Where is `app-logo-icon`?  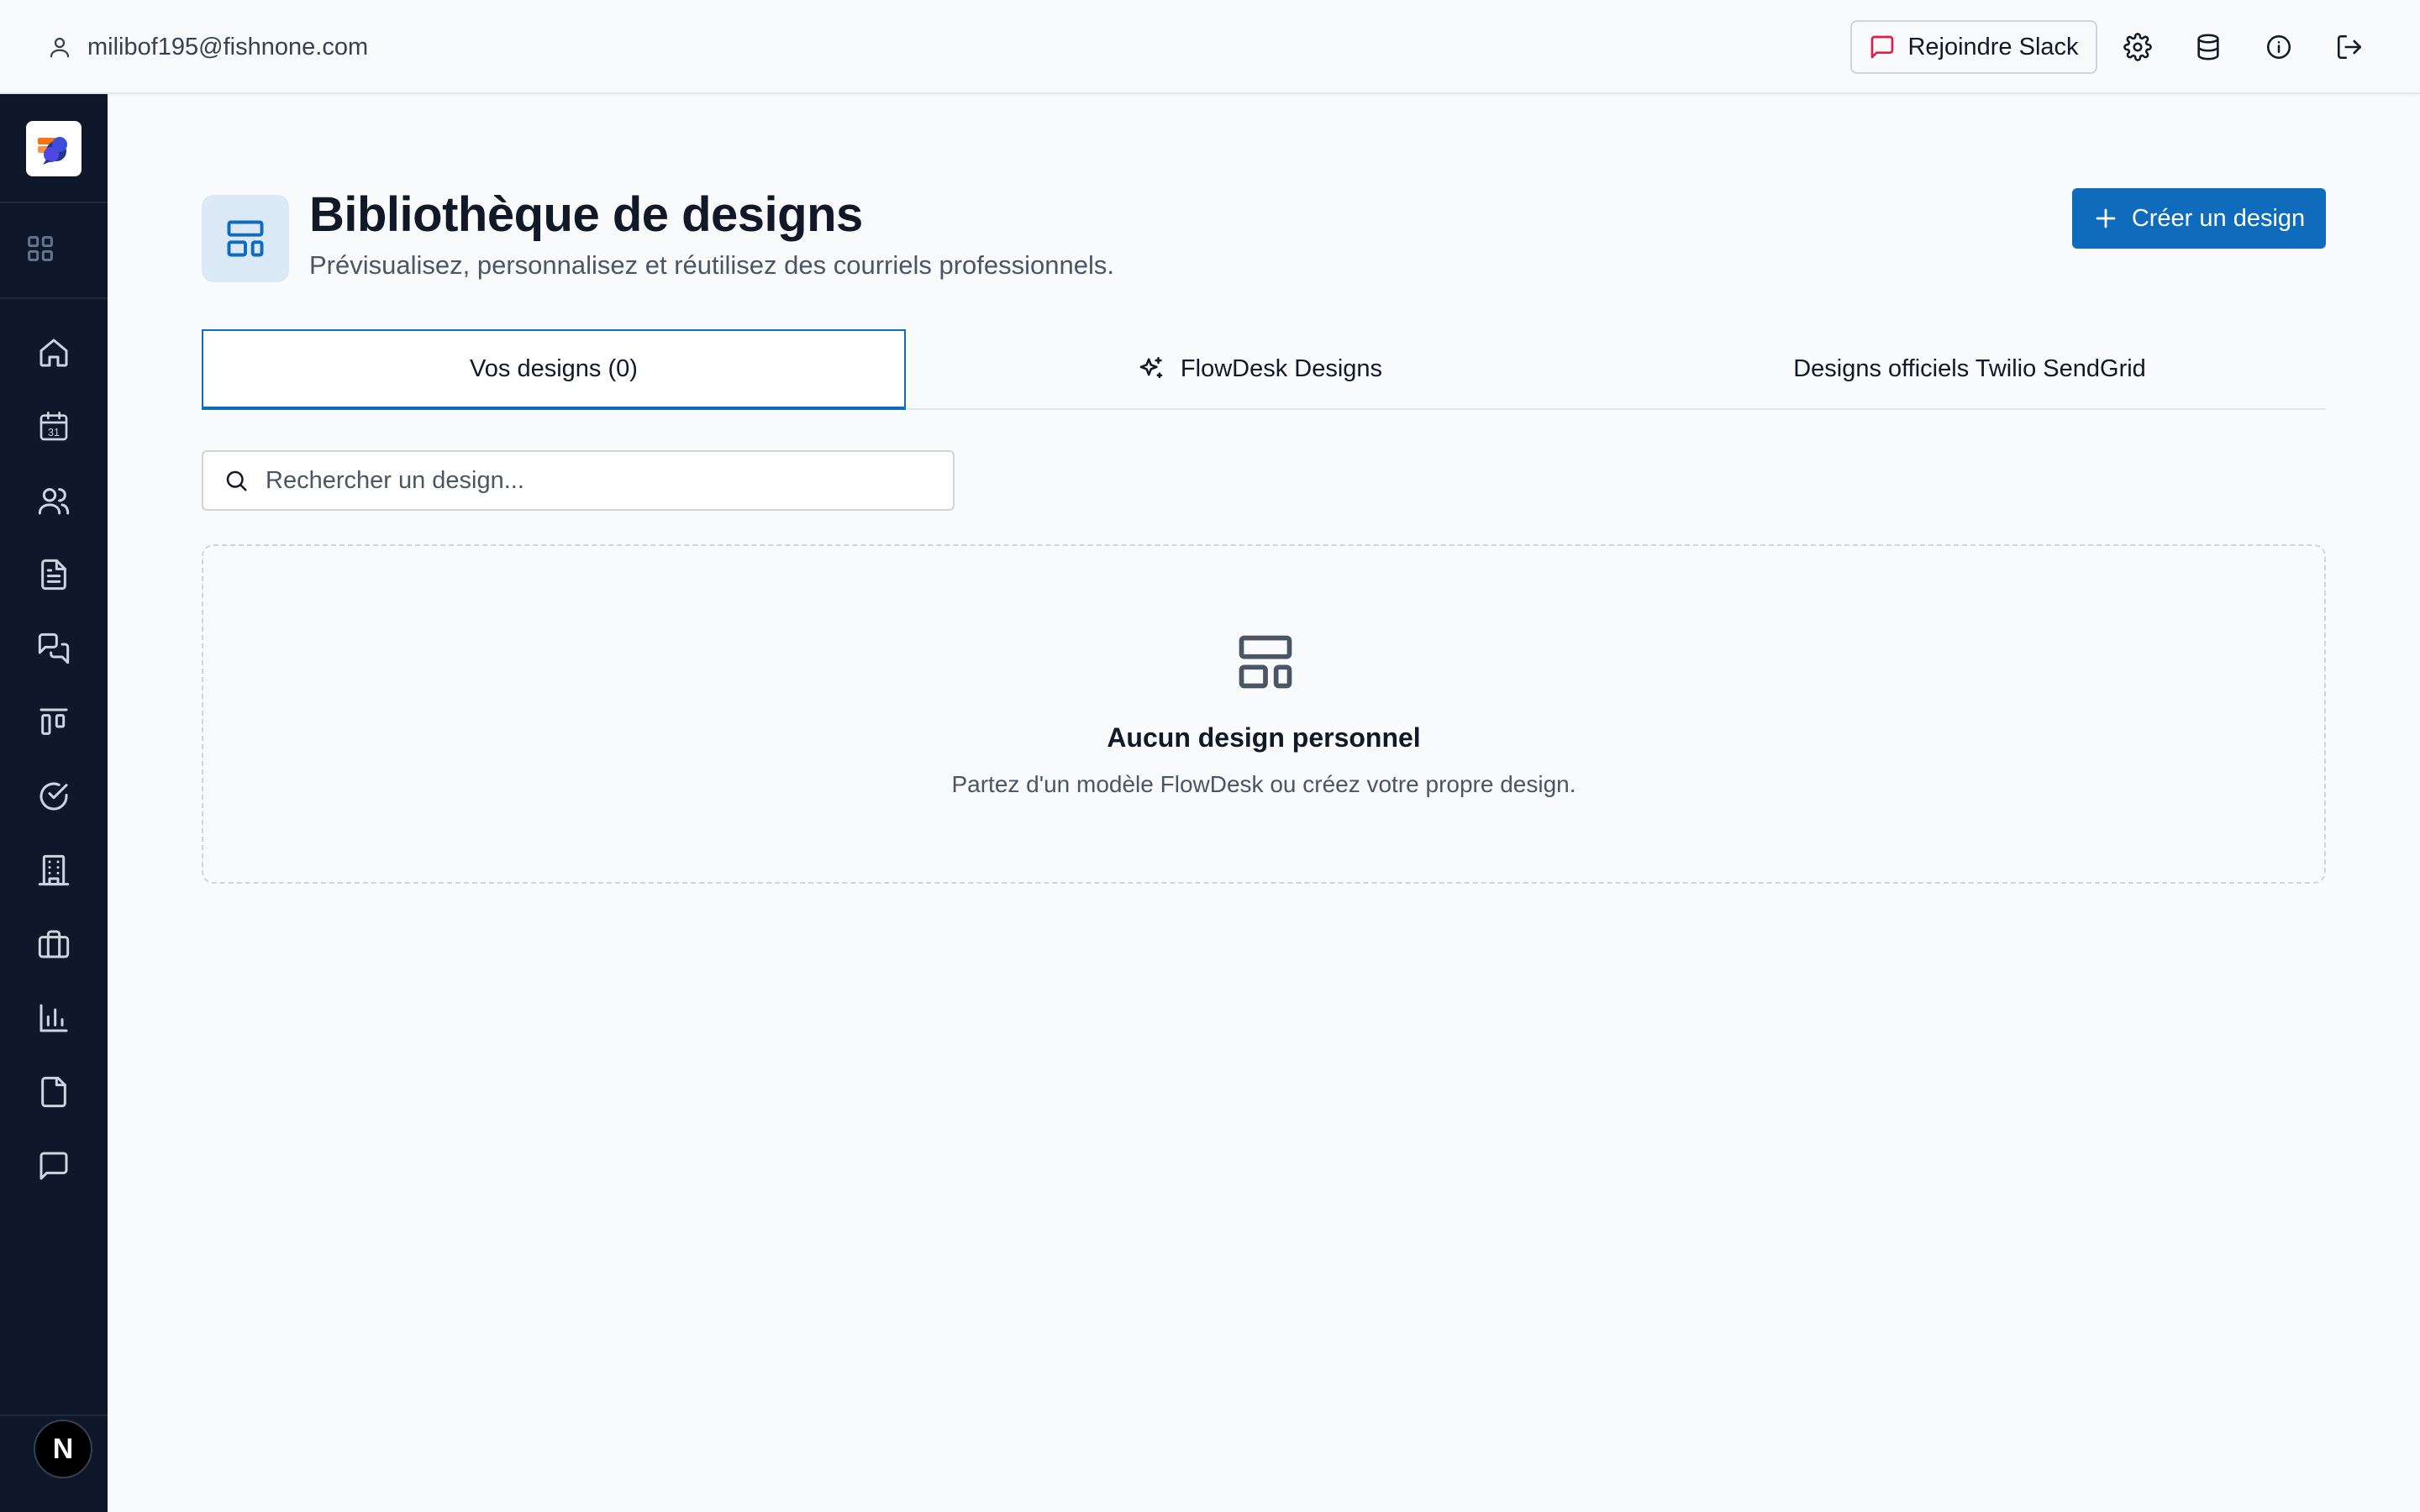
app-logo-icon is located at coordinates (52, 151).